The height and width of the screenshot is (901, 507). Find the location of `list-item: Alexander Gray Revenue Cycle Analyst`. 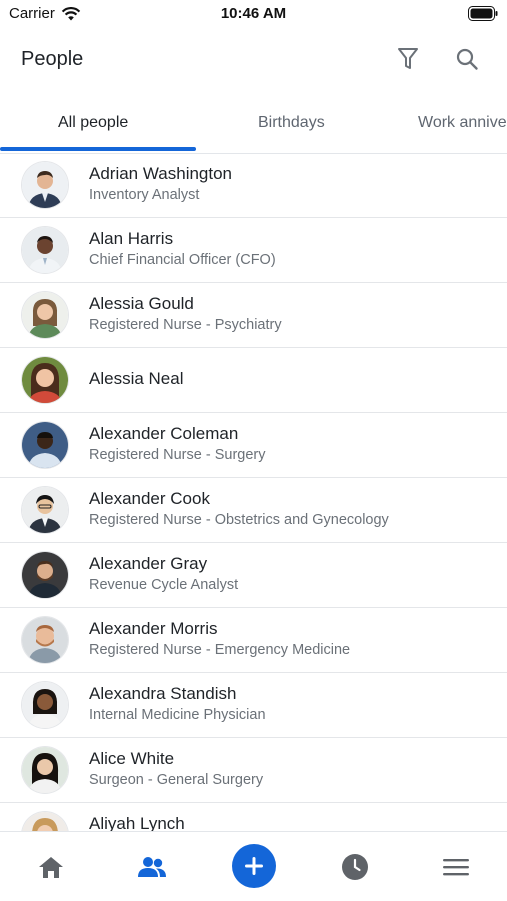

list-item: Alexander Gray Revenue Cycle Analyst is located at coordinates (253, 575).